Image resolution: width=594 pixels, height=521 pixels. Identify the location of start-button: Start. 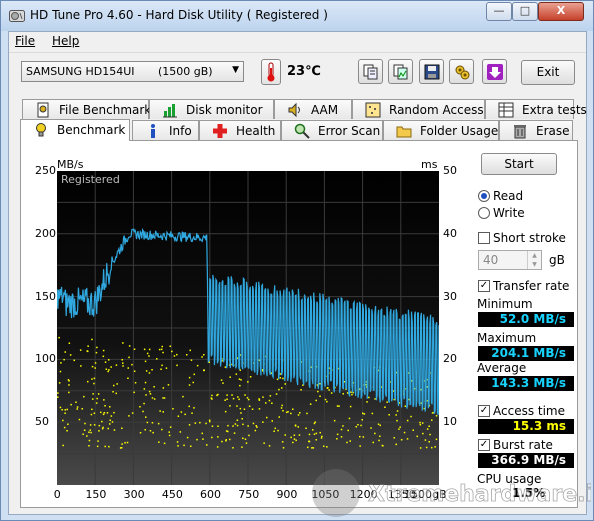
(519, 164).